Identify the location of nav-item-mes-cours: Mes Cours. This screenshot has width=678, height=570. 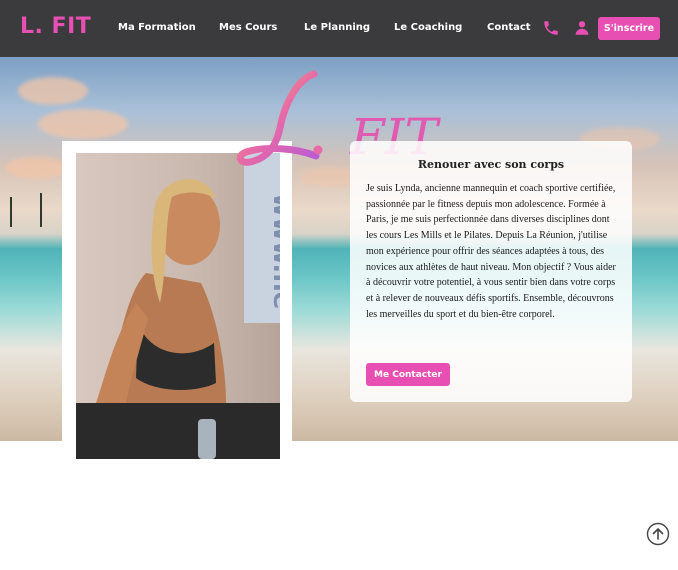
(248, 27).